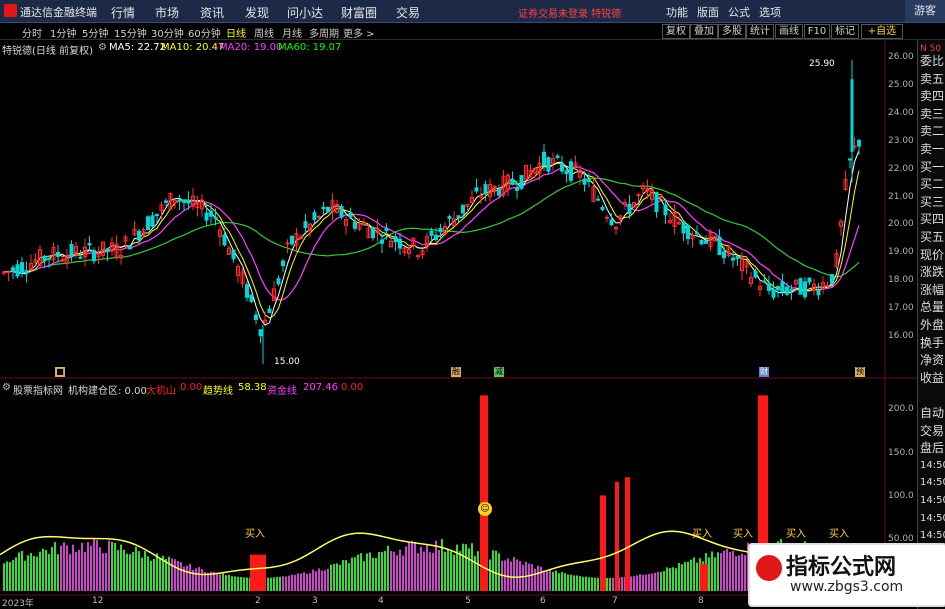  Describe the element at coordinates (499, 372) in the screenshot. I see `event-marker-reduce: 减` at that location.